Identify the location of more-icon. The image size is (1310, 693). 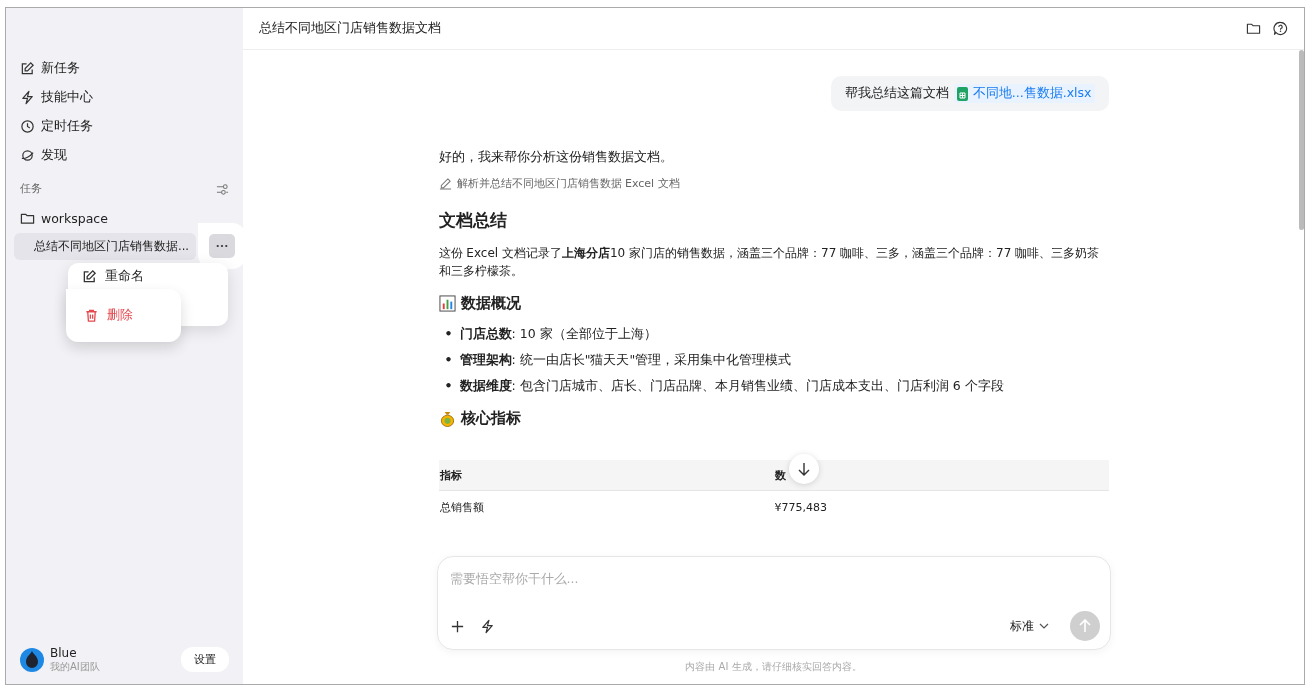
(222, 246).